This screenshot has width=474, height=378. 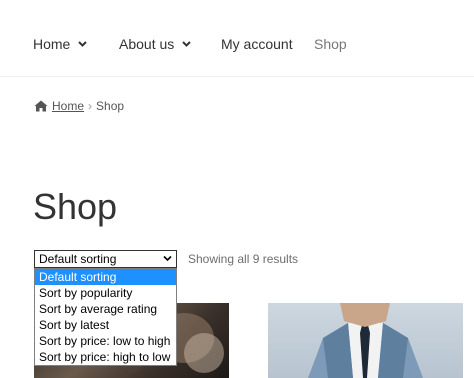 I want to click on nav-item-about-us: About us, so click(x=155, y=44).